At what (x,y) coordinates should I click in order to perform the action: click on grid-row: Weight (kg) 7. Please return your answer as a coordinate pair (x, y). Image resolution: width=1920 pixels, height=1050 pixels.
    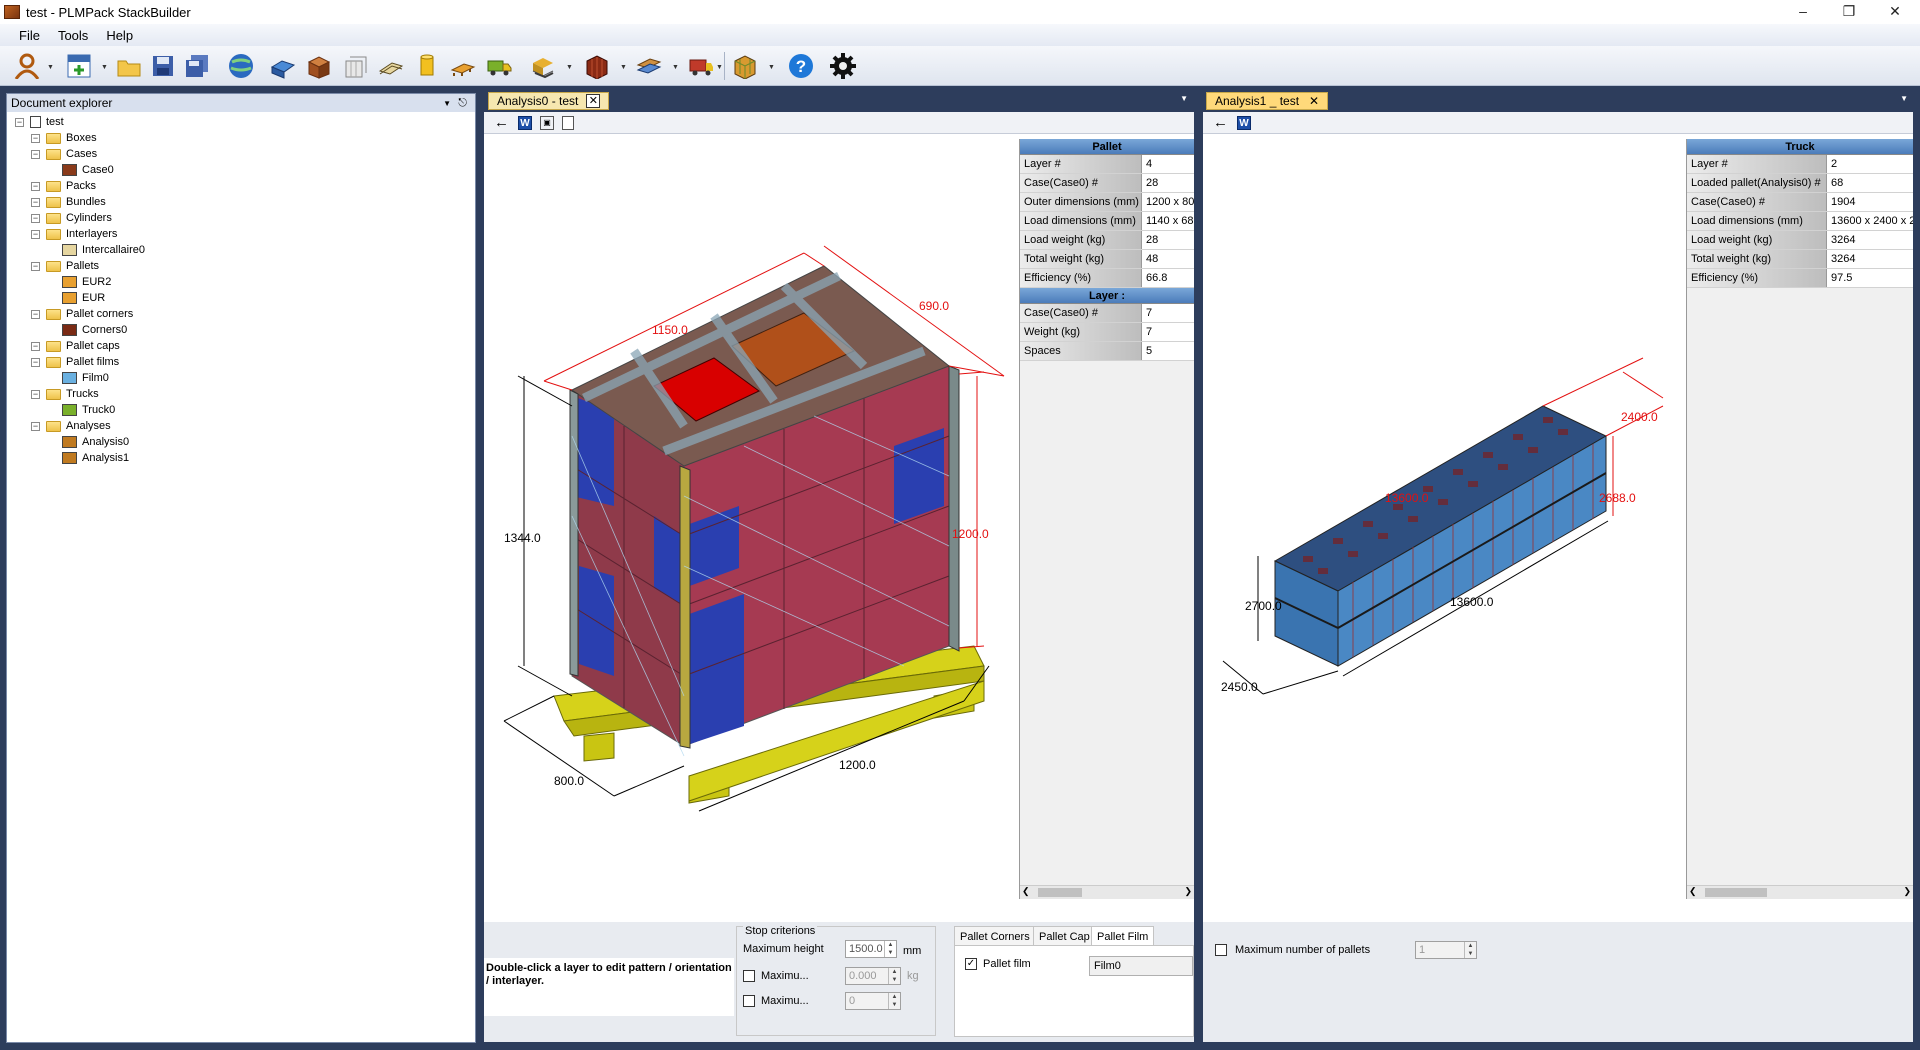
    Looking at the image, I should click on (1107, 332).